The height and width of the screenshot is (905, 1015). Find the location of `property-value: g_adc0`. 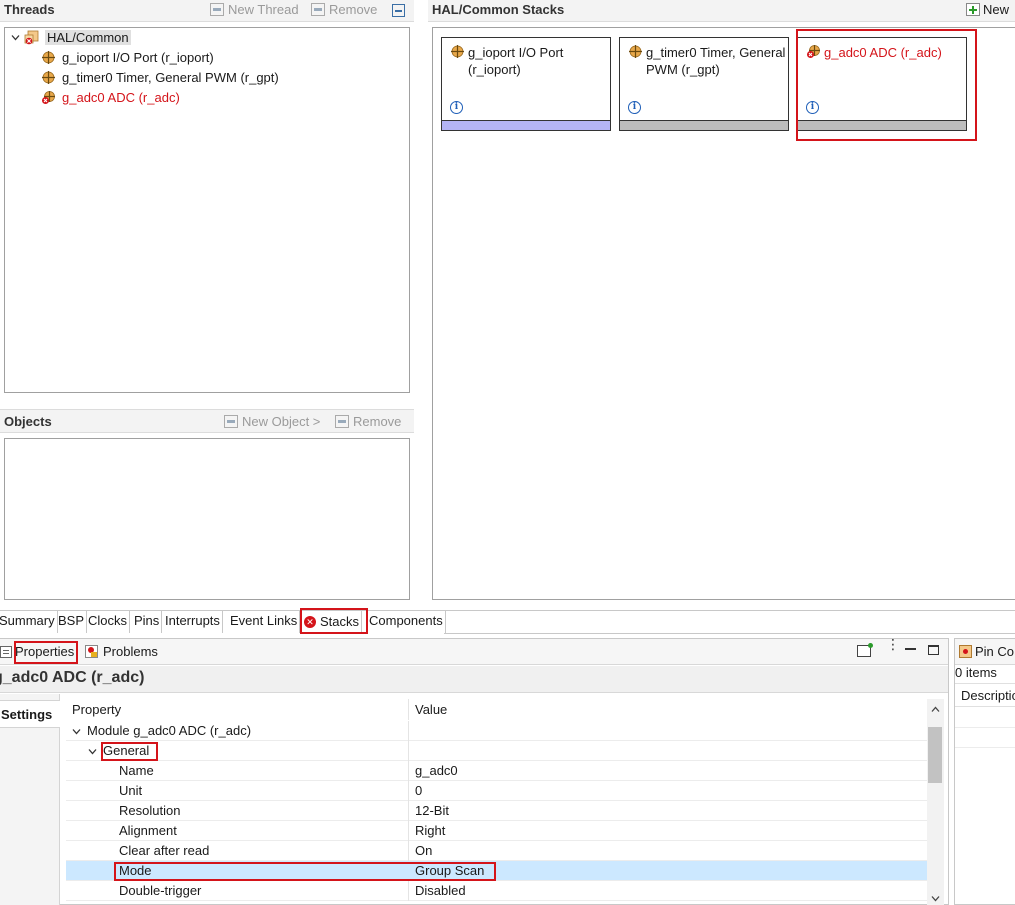

property-value: g_adc0 is located at coordinates (436, 771).